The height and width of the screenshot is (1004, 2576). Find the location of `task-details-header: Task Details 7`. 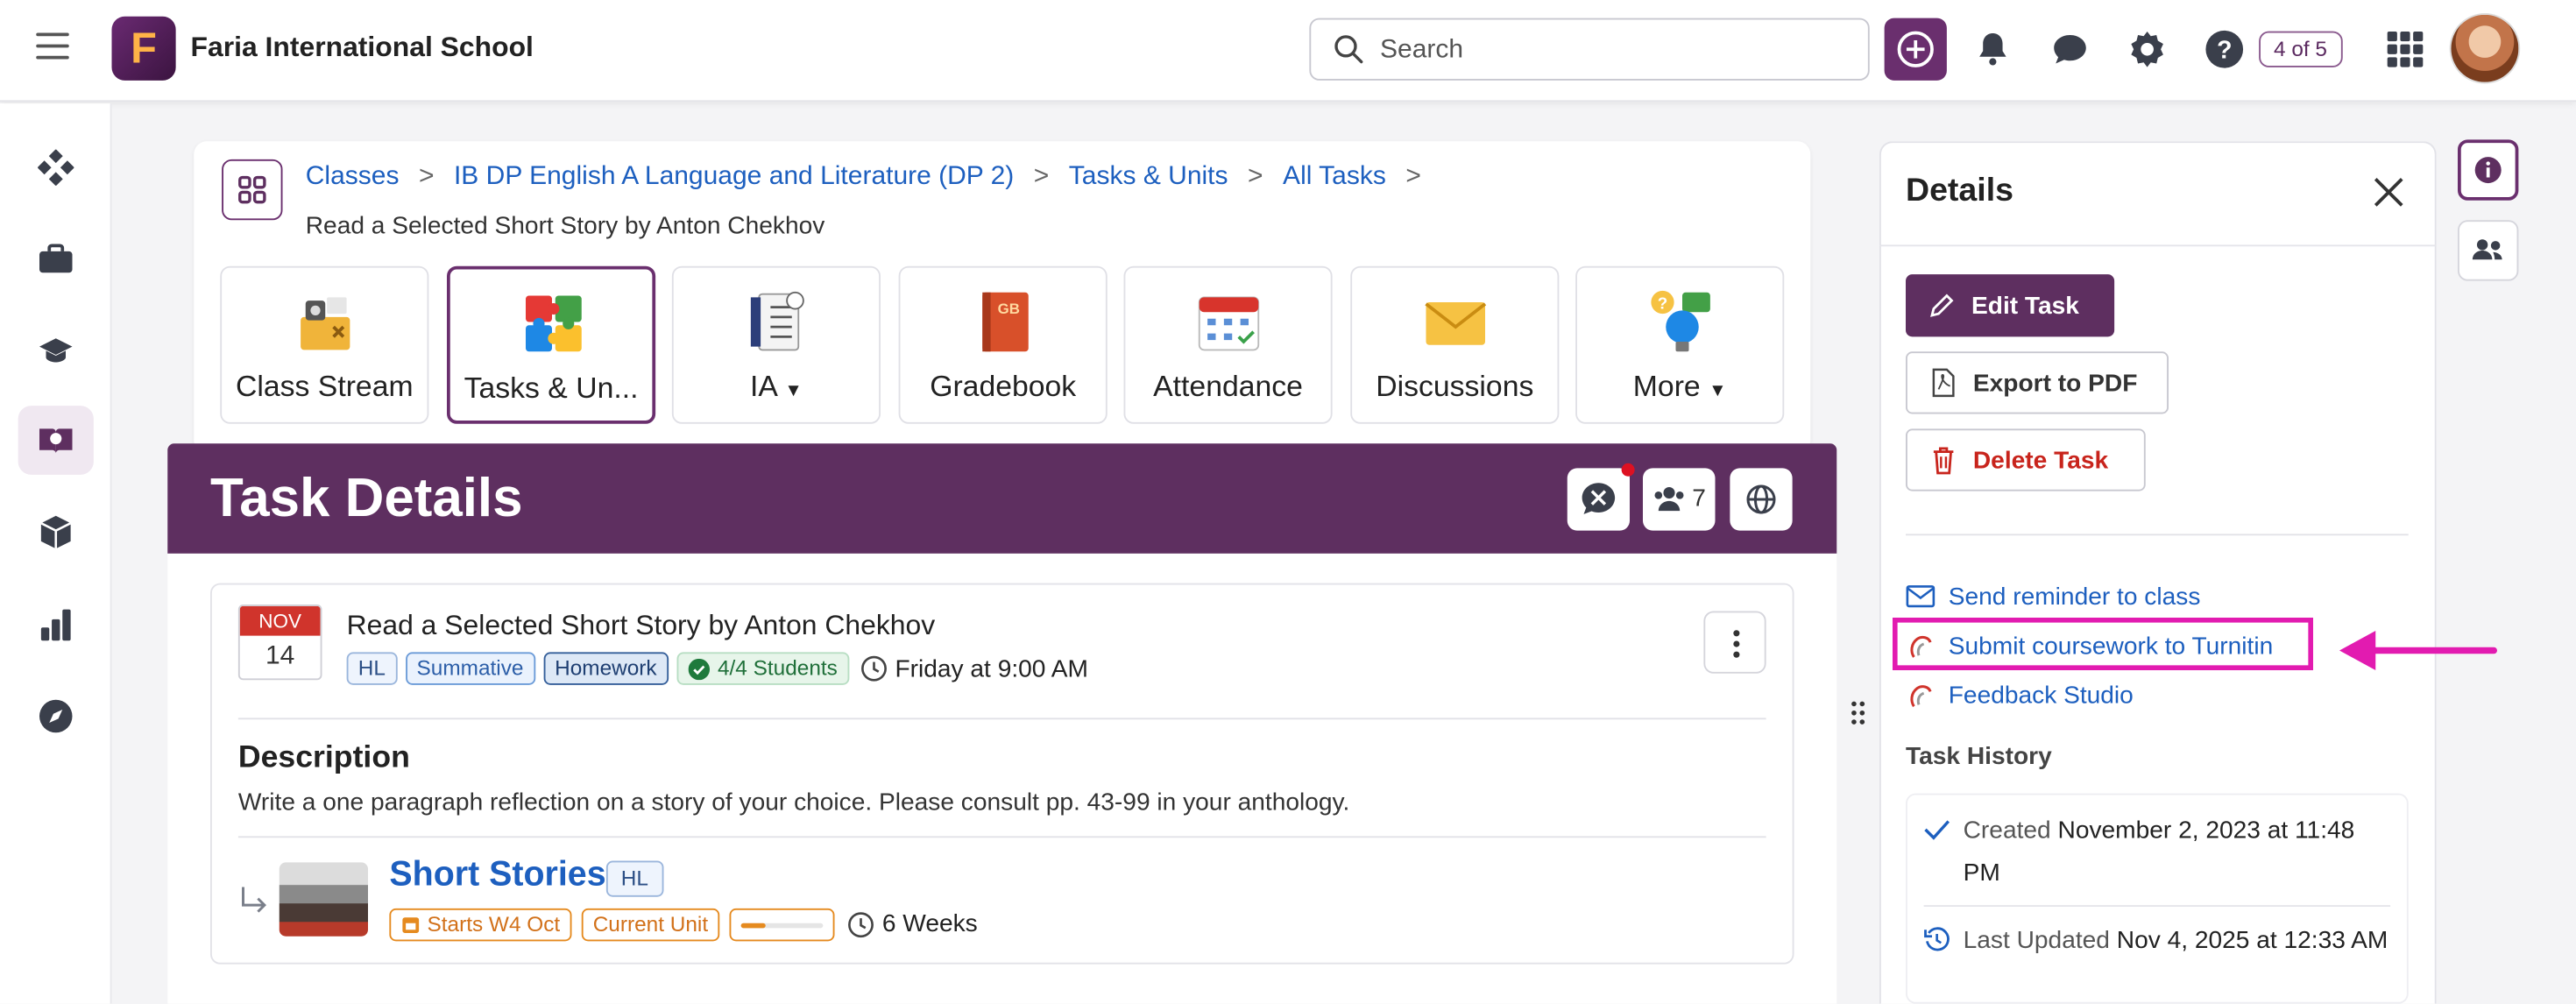

task-details-header: Task Details 7 is located at coordinates (1002, 498).